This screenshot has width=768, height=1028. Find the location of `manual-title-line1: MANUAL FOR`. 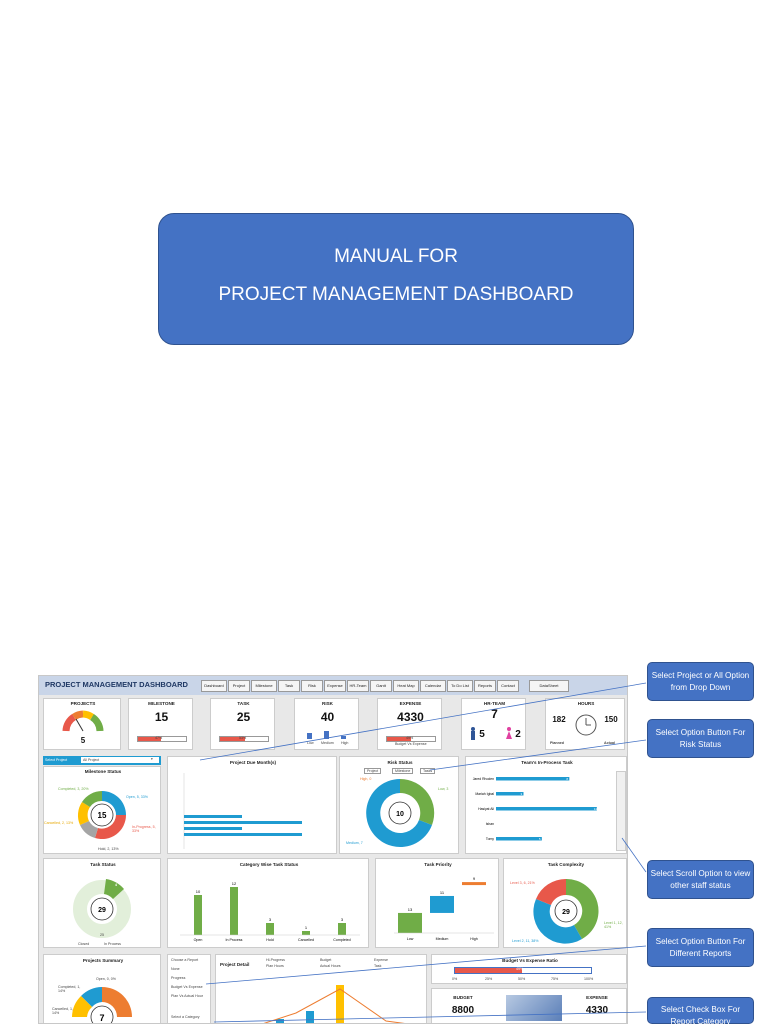

manual-title-line1: MANUAL FOR is located at coordinates (396, 256).